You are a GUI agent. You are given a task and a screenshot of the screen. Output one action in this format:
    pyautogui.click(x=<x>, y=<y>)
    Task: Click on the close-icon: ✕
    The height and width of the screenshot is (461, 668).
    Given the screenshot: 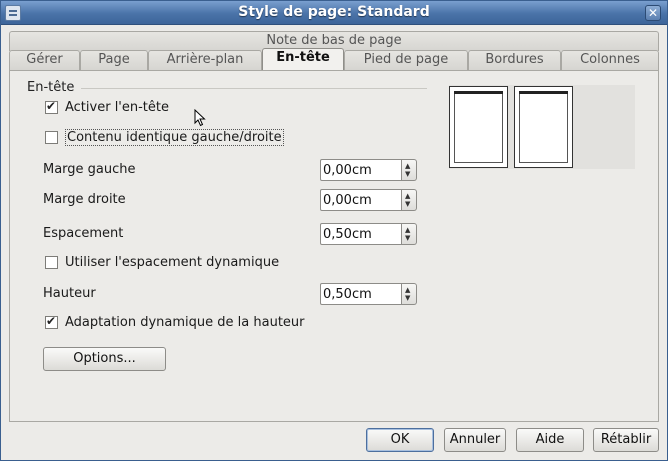 What is the action you would take?
    pyautogui.click(x=653, y=13)
    